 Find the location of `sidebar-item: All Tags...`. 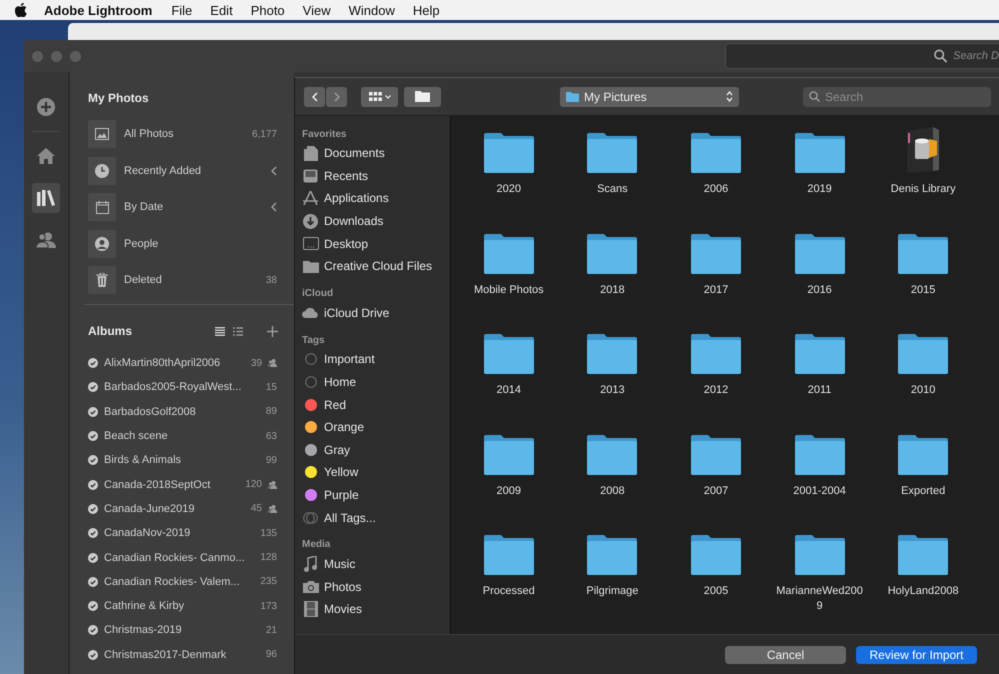

sidebar-item: All Tags... is located at coordinates (376, 517).